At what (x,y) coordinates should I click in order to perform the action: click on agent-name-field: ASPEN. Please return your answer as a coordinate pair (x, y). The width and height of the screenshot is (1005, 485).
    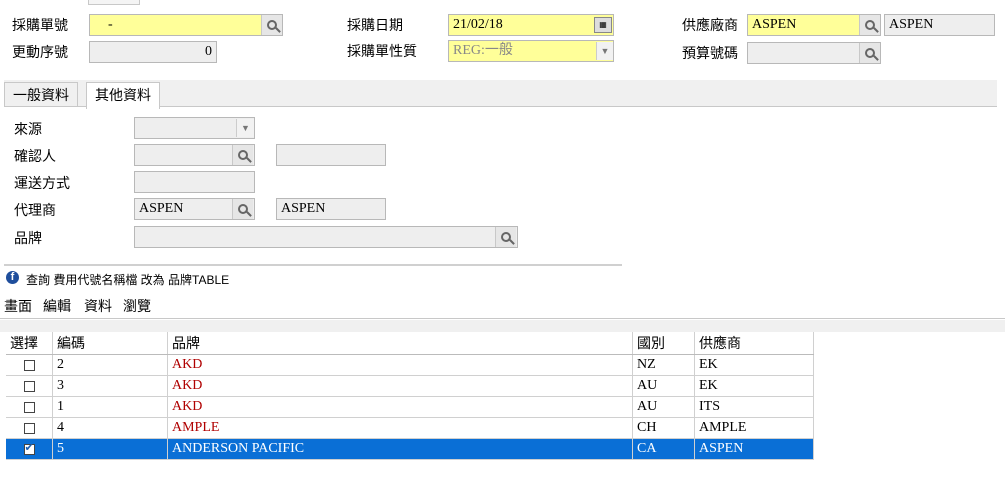
    Looking at the image, I should click on (331, 209).